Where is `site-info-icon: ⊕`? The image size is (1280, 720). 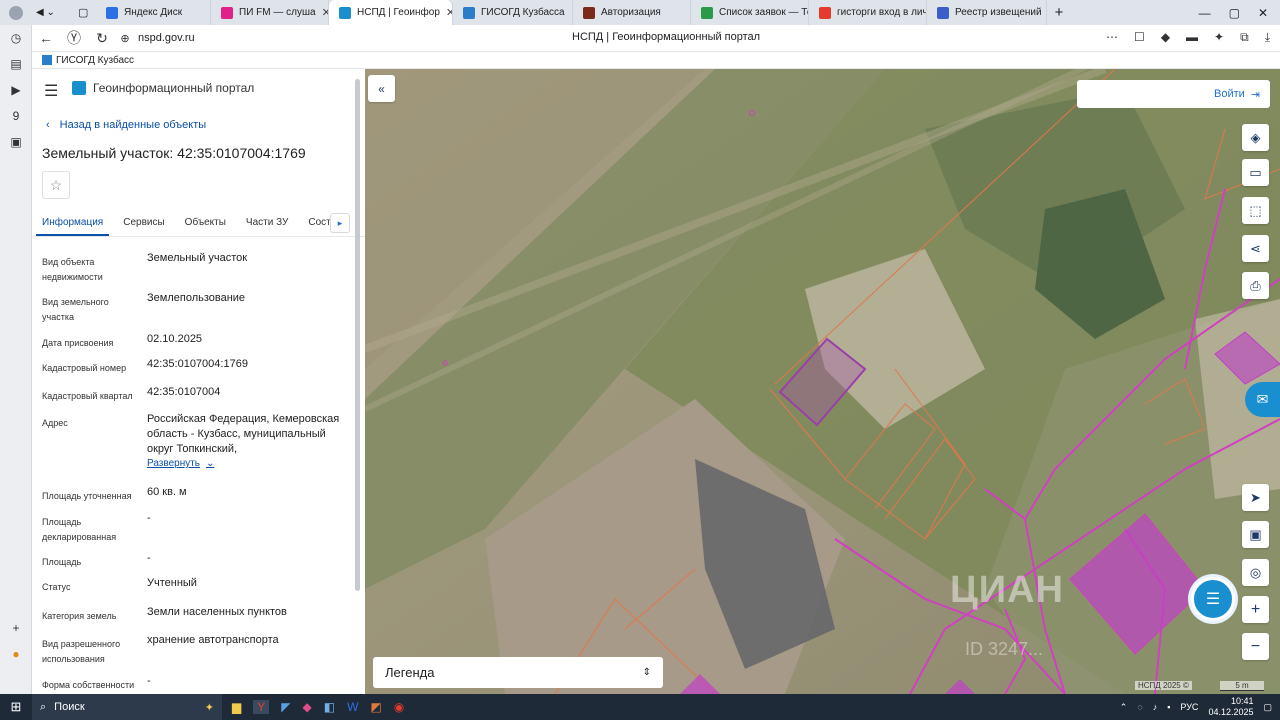 site-info-icon: ⊕ is located at coordinates (125, 38).